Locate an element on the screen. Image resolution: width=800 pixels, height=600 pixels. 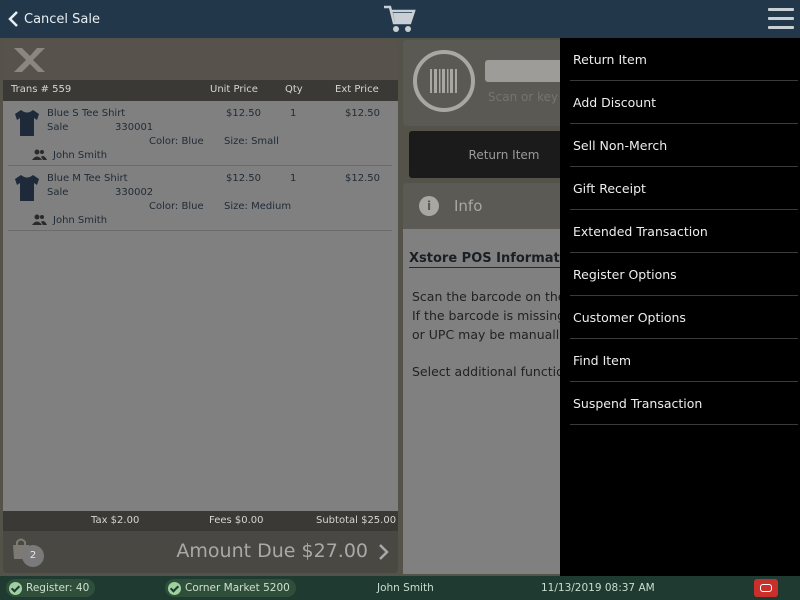
register-label: Register: 40 is located at coordinates (58, 588).